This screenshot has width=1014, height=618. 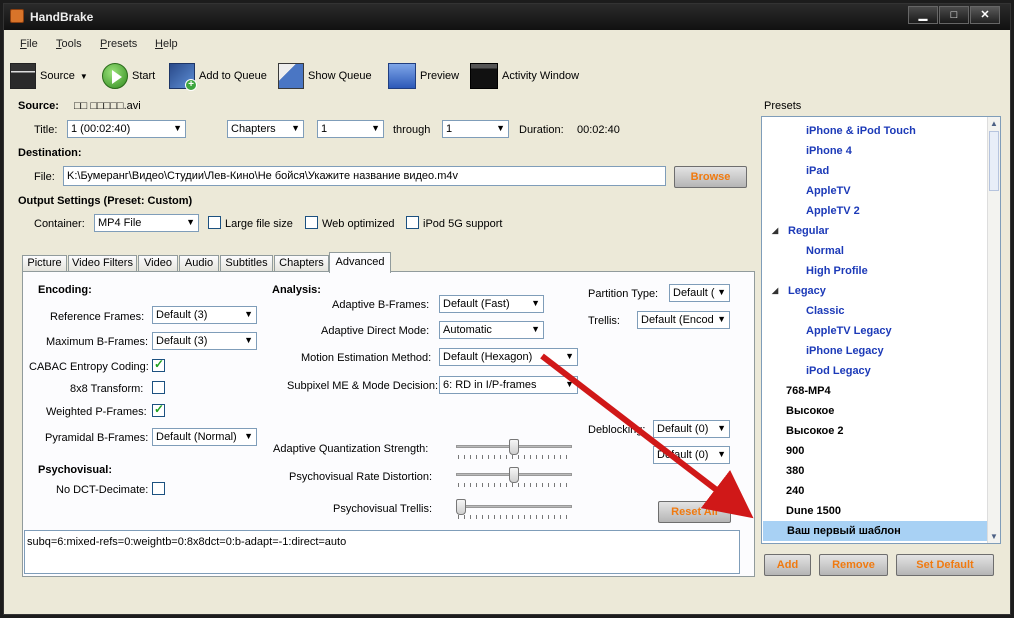 What do you see at coordinates (102, 263) in the screenshot?
I see `tab-video-filters: Video Filters` at bounding box center [102, 263].